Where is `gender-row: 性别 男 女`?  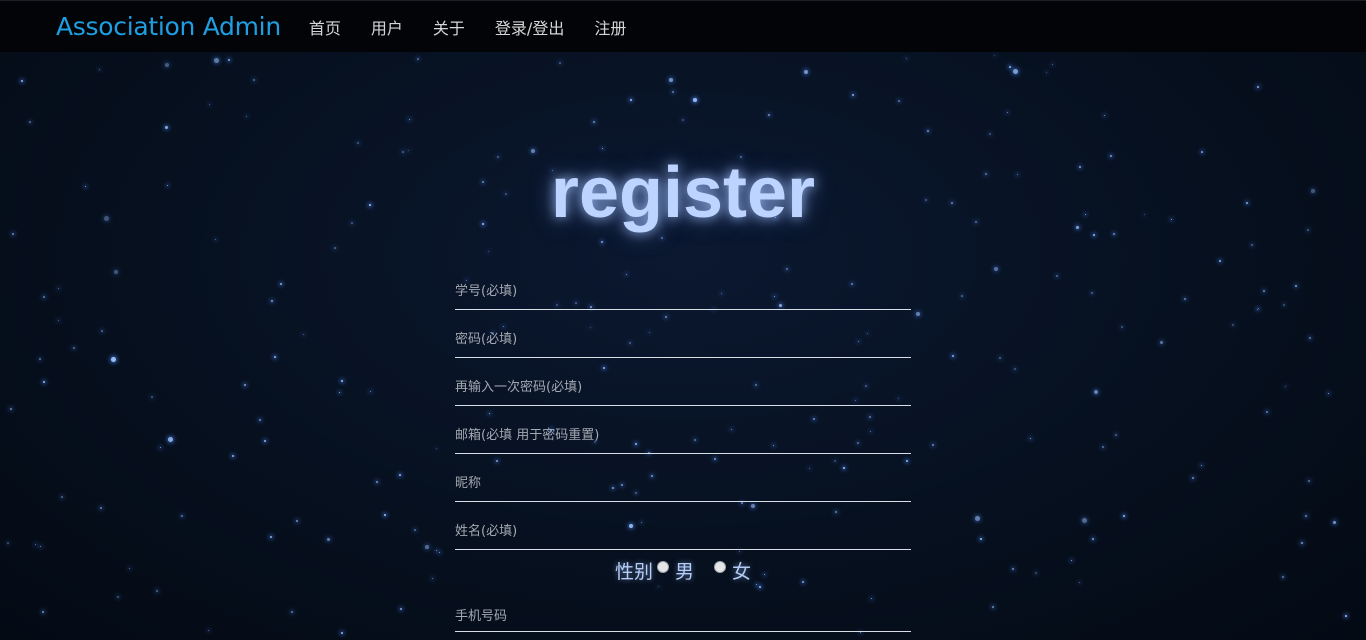 gender-row: 性别 男 女 is located at coordinates (683, 570).